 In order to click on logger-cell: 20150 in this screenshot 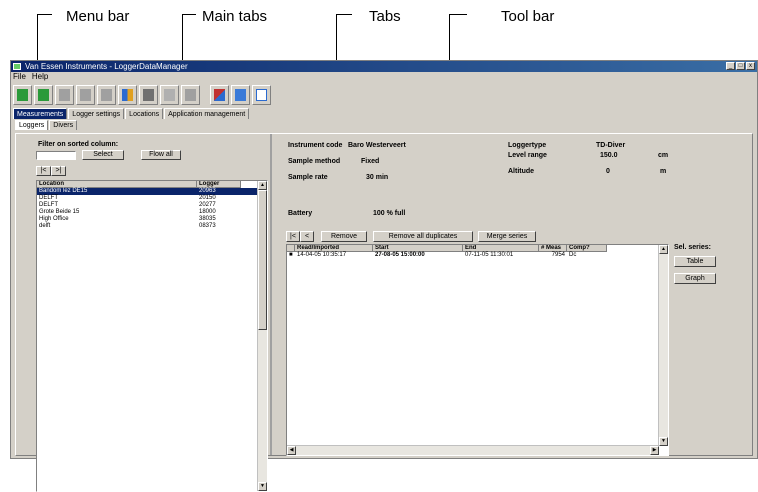, I will do `click(207, 198)`.